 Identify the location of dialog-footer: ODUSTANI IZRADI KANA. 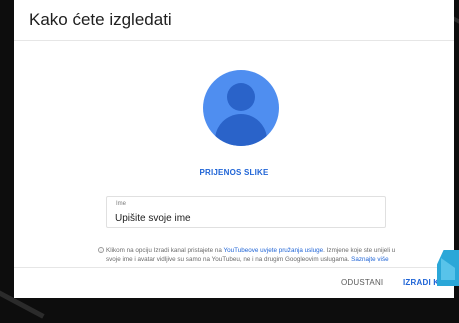
(235, 282).